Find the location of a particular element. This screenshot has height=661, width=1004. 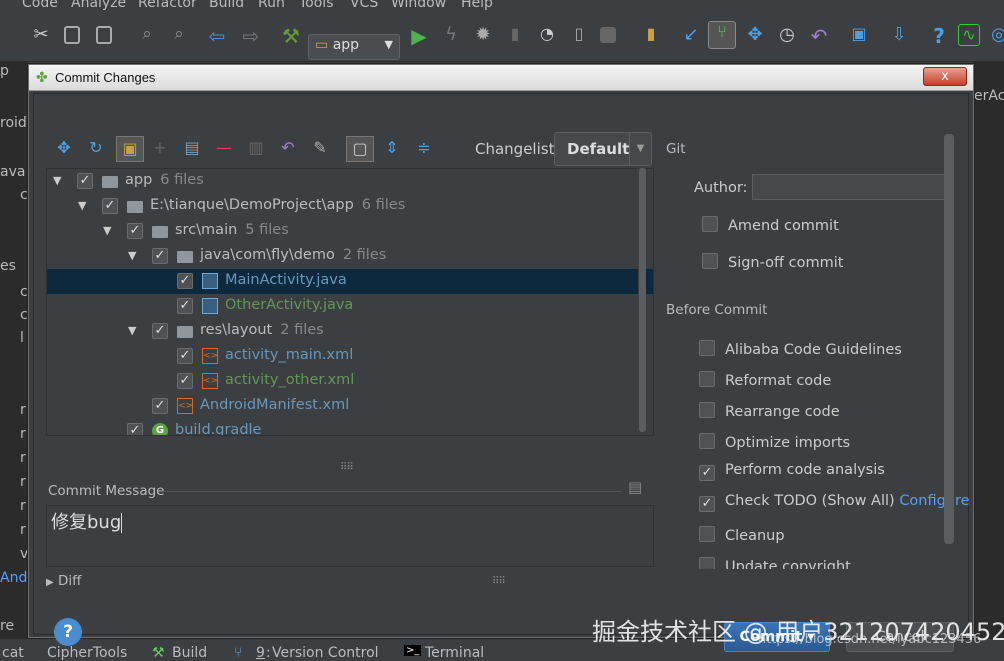

signoff-commit-checkbox: Sign-off commit is located at coordinates (772, 261).